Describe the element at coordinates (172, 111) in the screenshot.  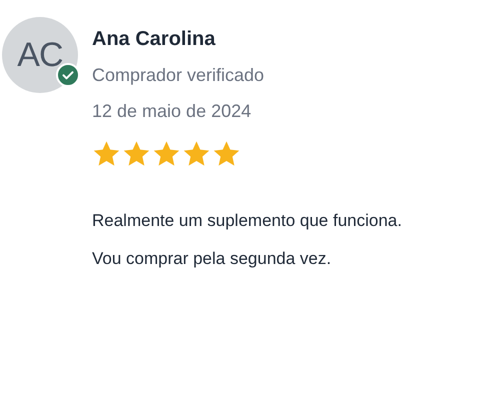
I see `review-date: 12 de maio de 2024` at that location.